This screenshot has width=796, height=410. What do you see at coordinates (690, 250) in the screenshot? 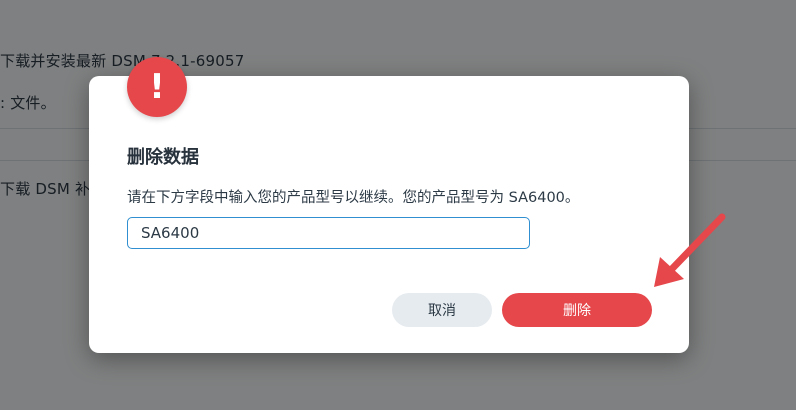
I see `red-pointer-arrow-icon` at bounding box center [690, 250].